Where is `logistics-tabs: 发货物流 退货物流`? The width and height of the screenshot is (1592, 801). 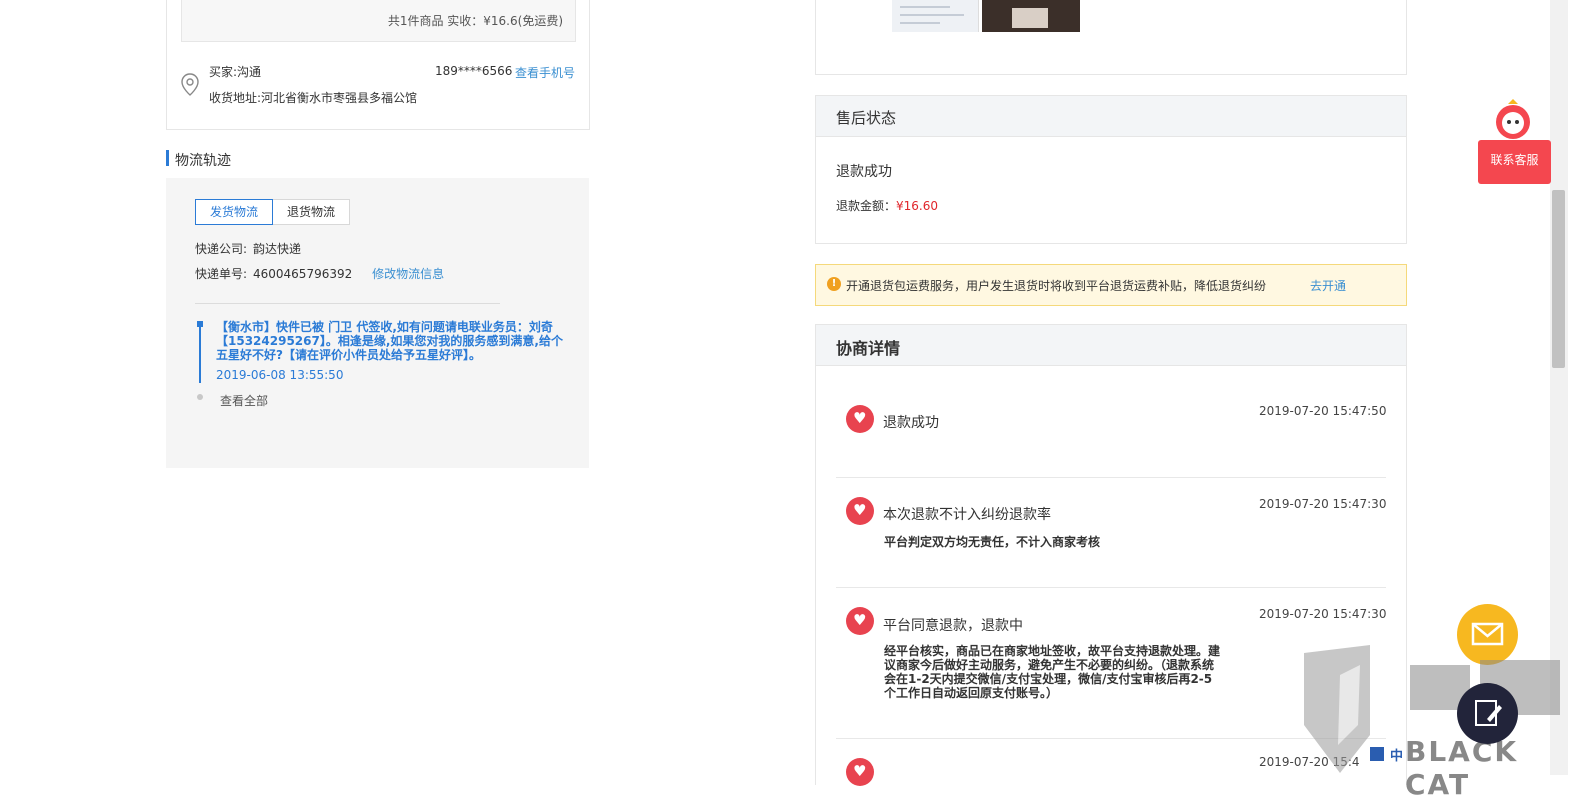 logistics-tabs: 发货物流 退货物流 is located at coordinates (273, 212).